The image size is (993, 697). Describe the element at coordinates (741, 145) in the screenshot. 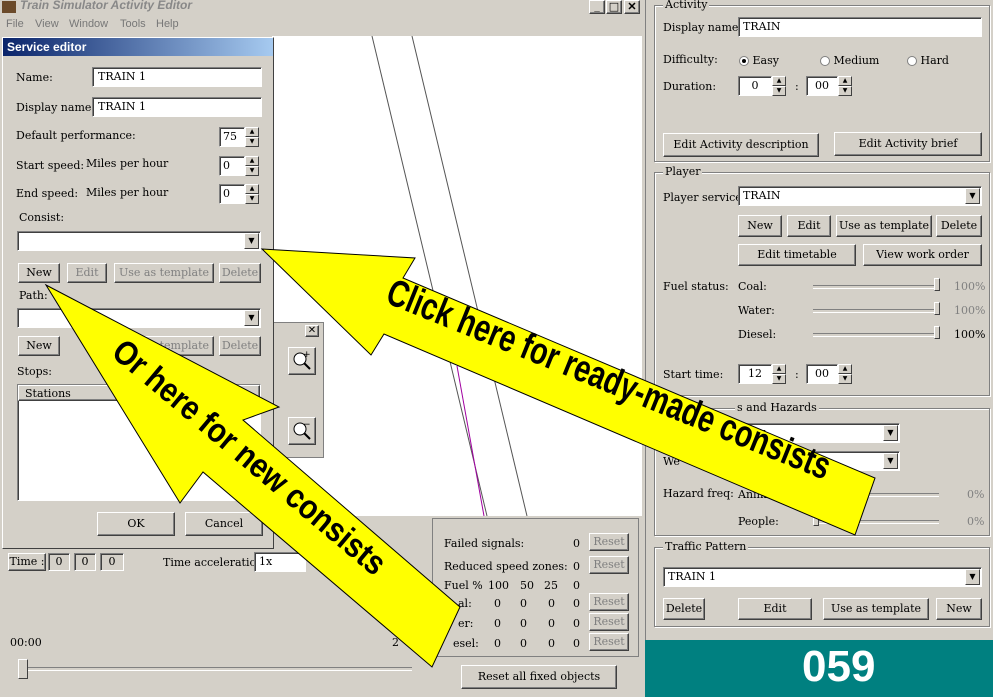

I see `edit-activity-description-button: Edit Activity description` at that location.